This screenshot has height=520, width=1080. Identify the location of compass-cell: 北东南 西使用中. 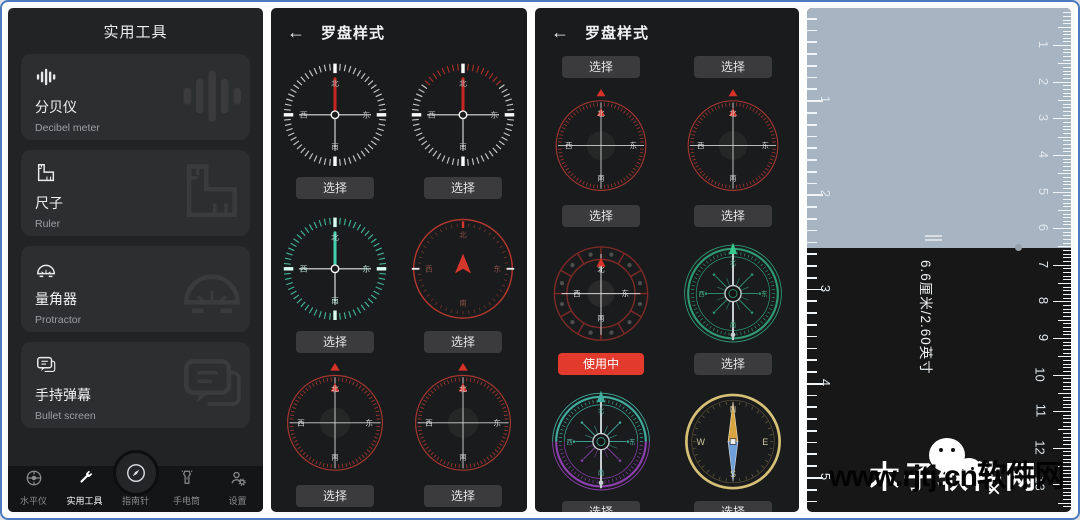
(601, 304).